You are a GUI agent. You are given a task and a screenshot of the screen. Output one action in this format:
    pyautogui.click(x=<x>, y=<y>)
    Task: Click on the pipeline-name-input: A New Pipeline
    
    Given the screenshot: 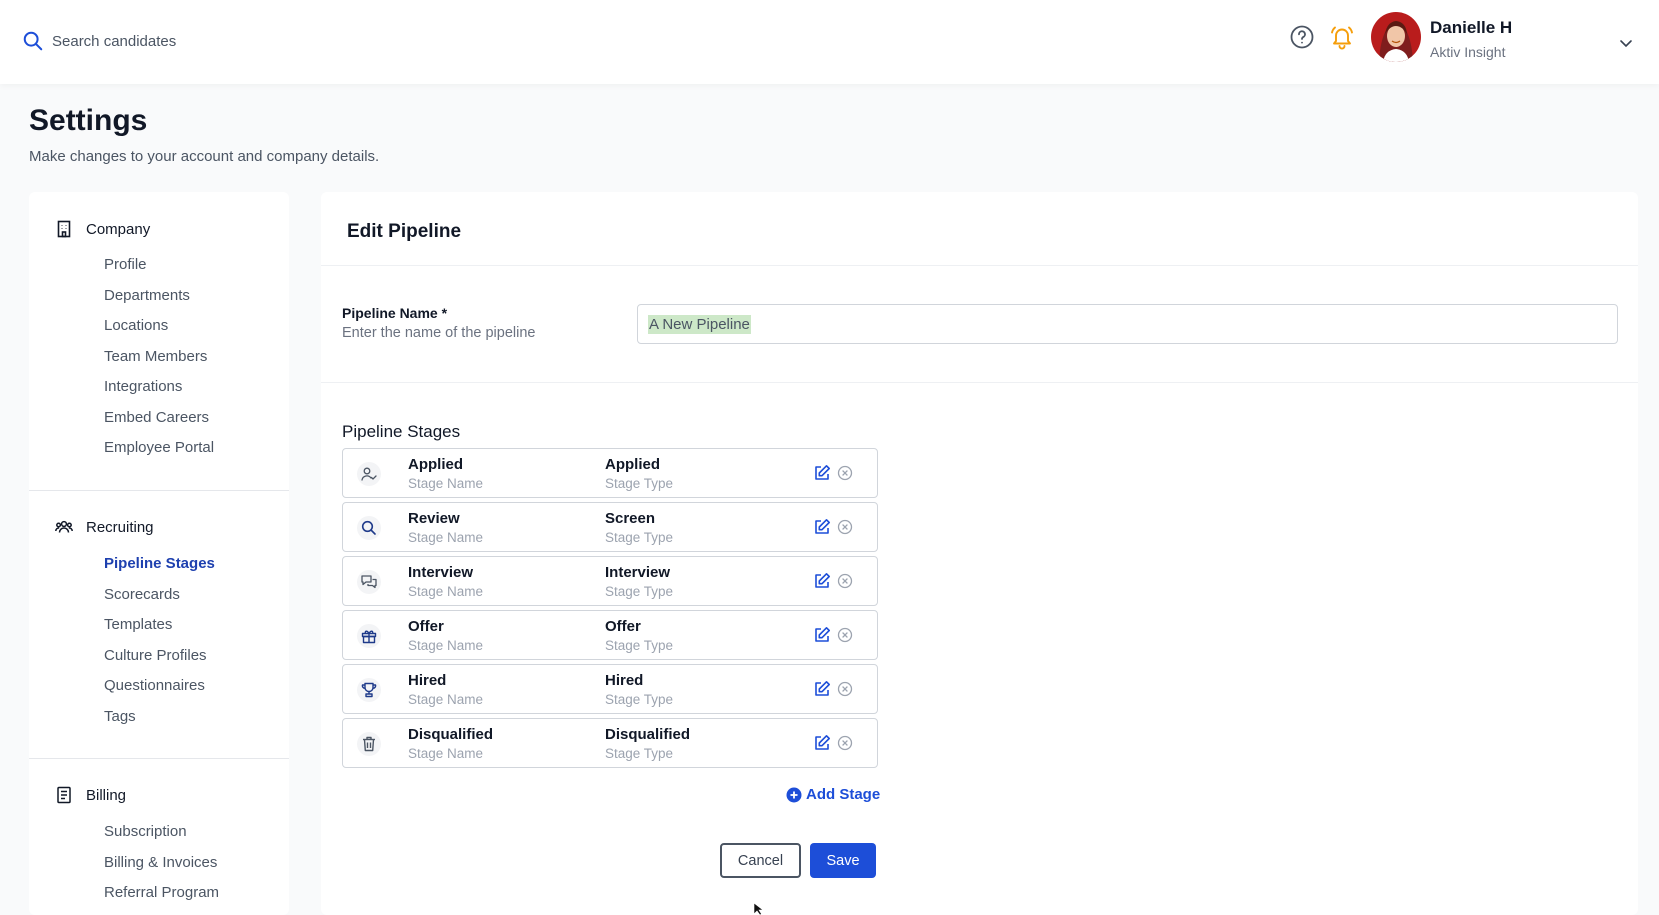 What is the action you would take?
    pyautogui.click(x=1127, y=324)
    